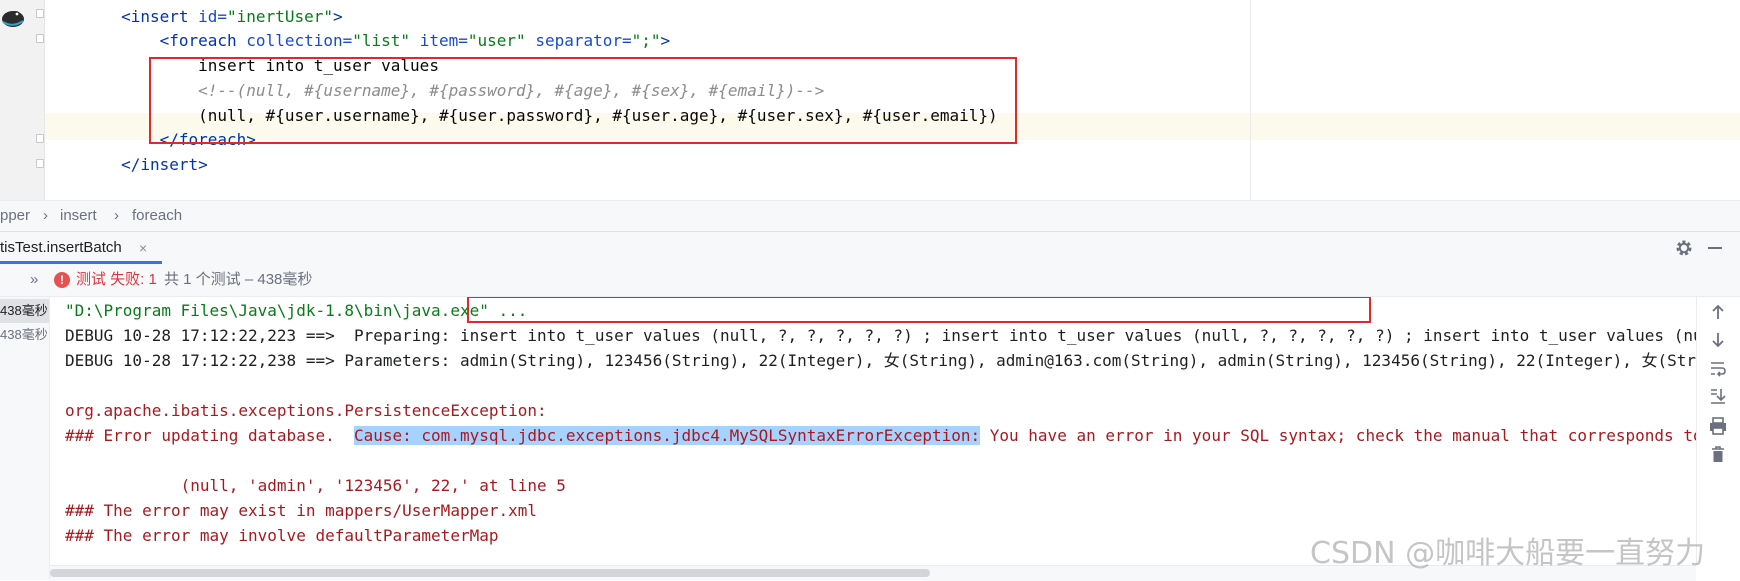  What do you see at coordinates (25, 438) in the screenshot?
I see `test-tree: 438毫秒 438毫秒` at bounding box center [25, 438].